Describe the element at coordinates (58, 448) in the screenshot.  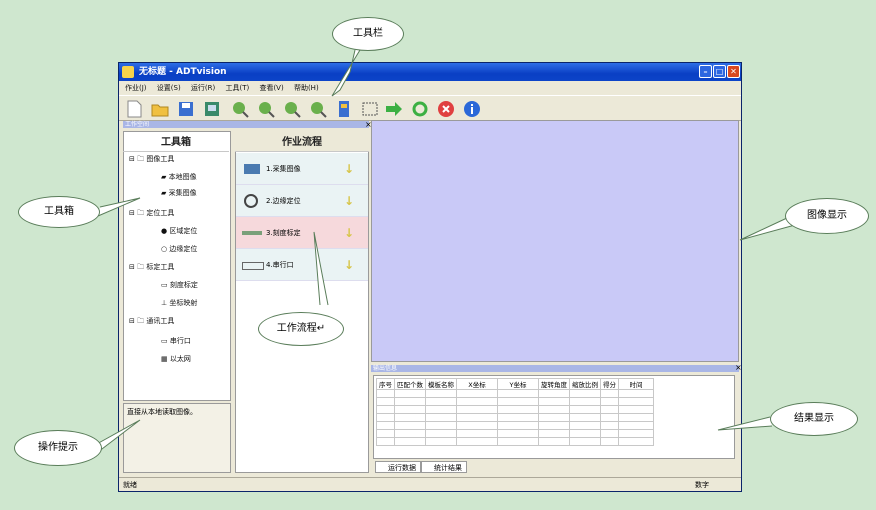
I see `callout-operation-hint: 操作提示` at that location.